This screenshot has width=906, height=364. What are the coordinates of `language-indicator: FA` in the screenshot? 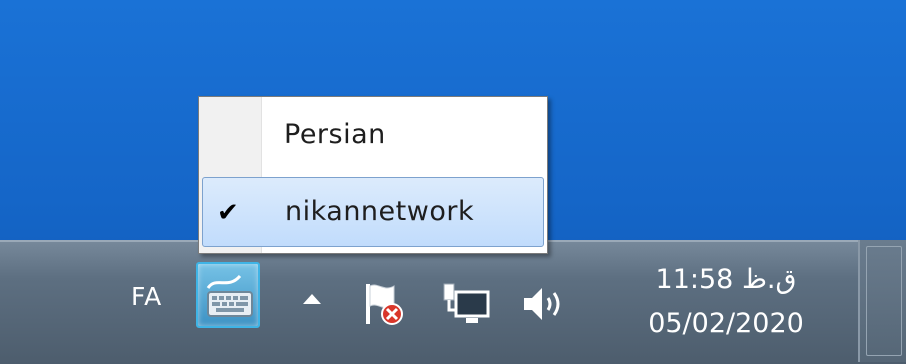 It's located at (146, 296).